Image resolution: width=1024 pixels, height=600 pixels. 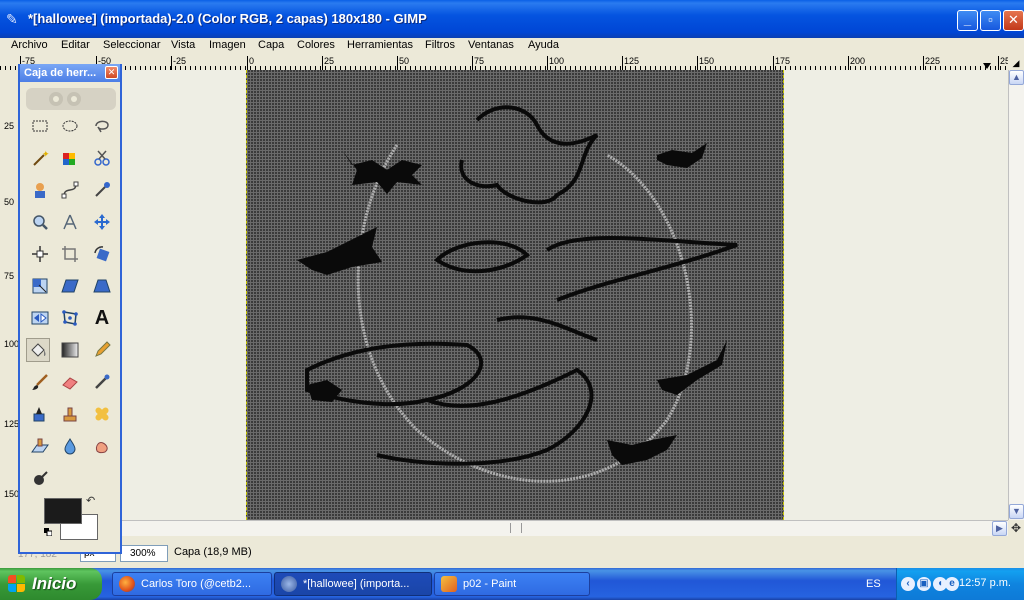 I want to click on color-select-icon, so click(x=70, y=158).